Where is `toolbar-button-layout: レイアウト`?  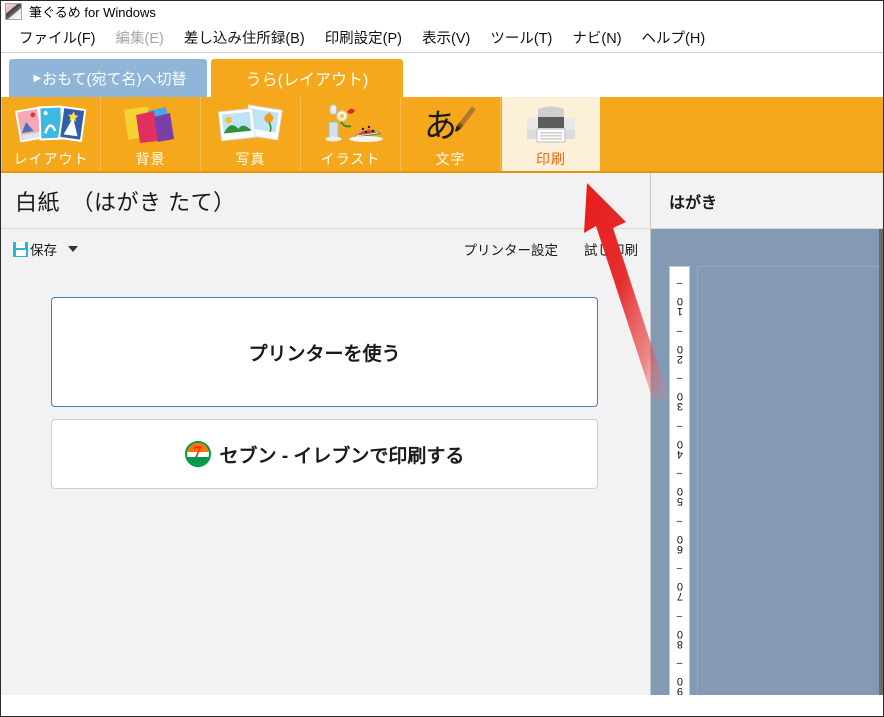 toolbar-button-layout: レイアウト is located at coordinates (51, 134).